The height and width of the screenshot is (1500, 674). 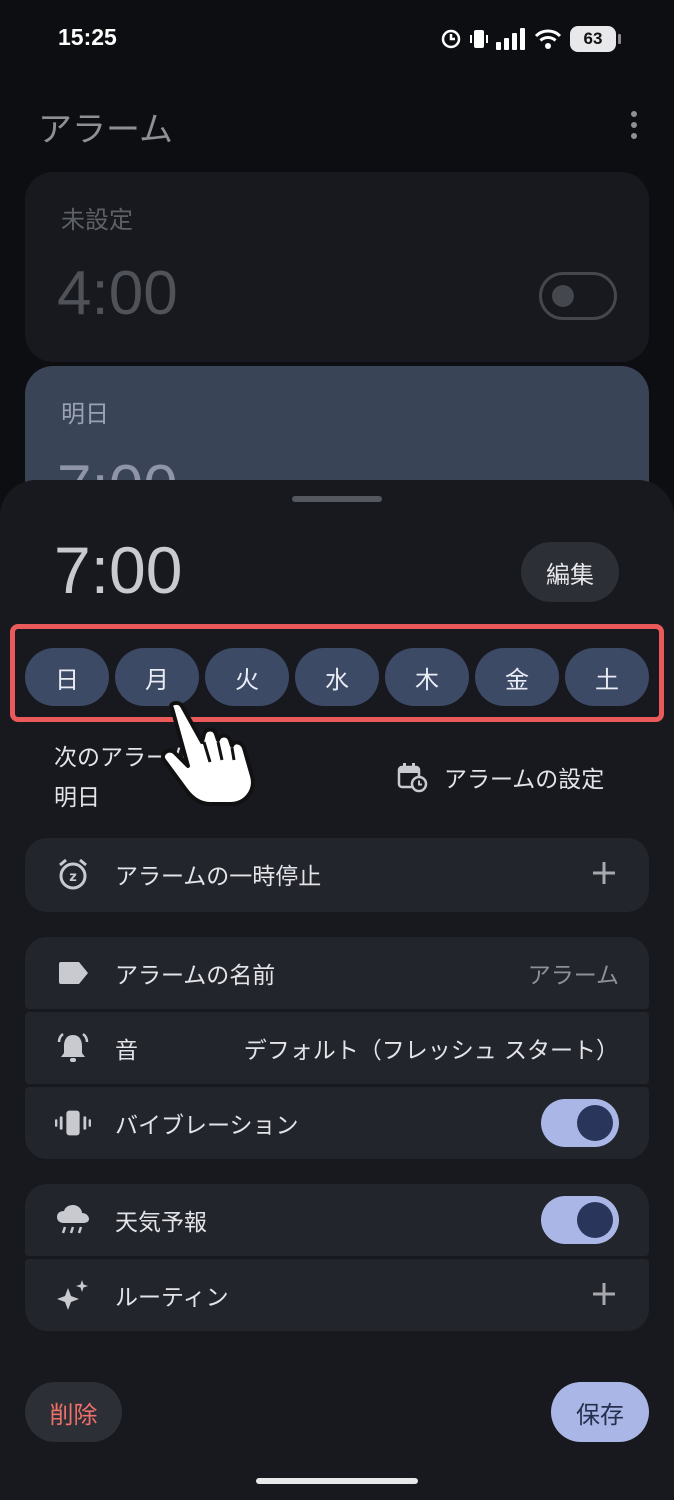 What do you see at coordinates (530, 39) in the screenshot?
I see `status-icons: 63` at bounding box center [530, 39].